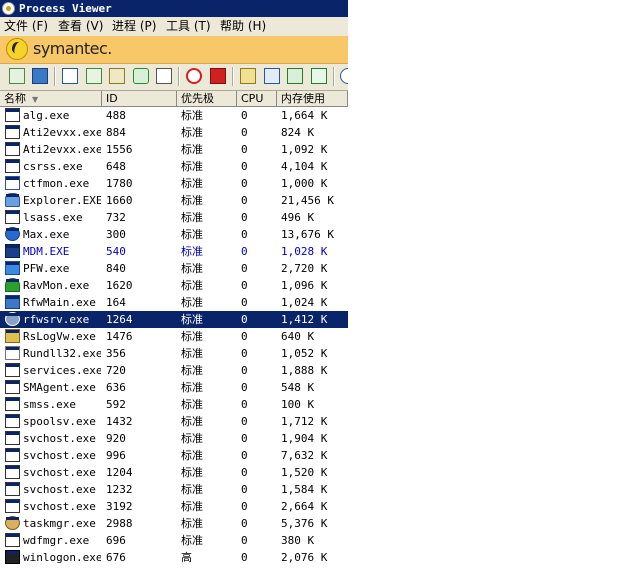  I want to click on table-row: rfwsrv.exe 1264 标准 0 1,412 K, so click(174, 319).